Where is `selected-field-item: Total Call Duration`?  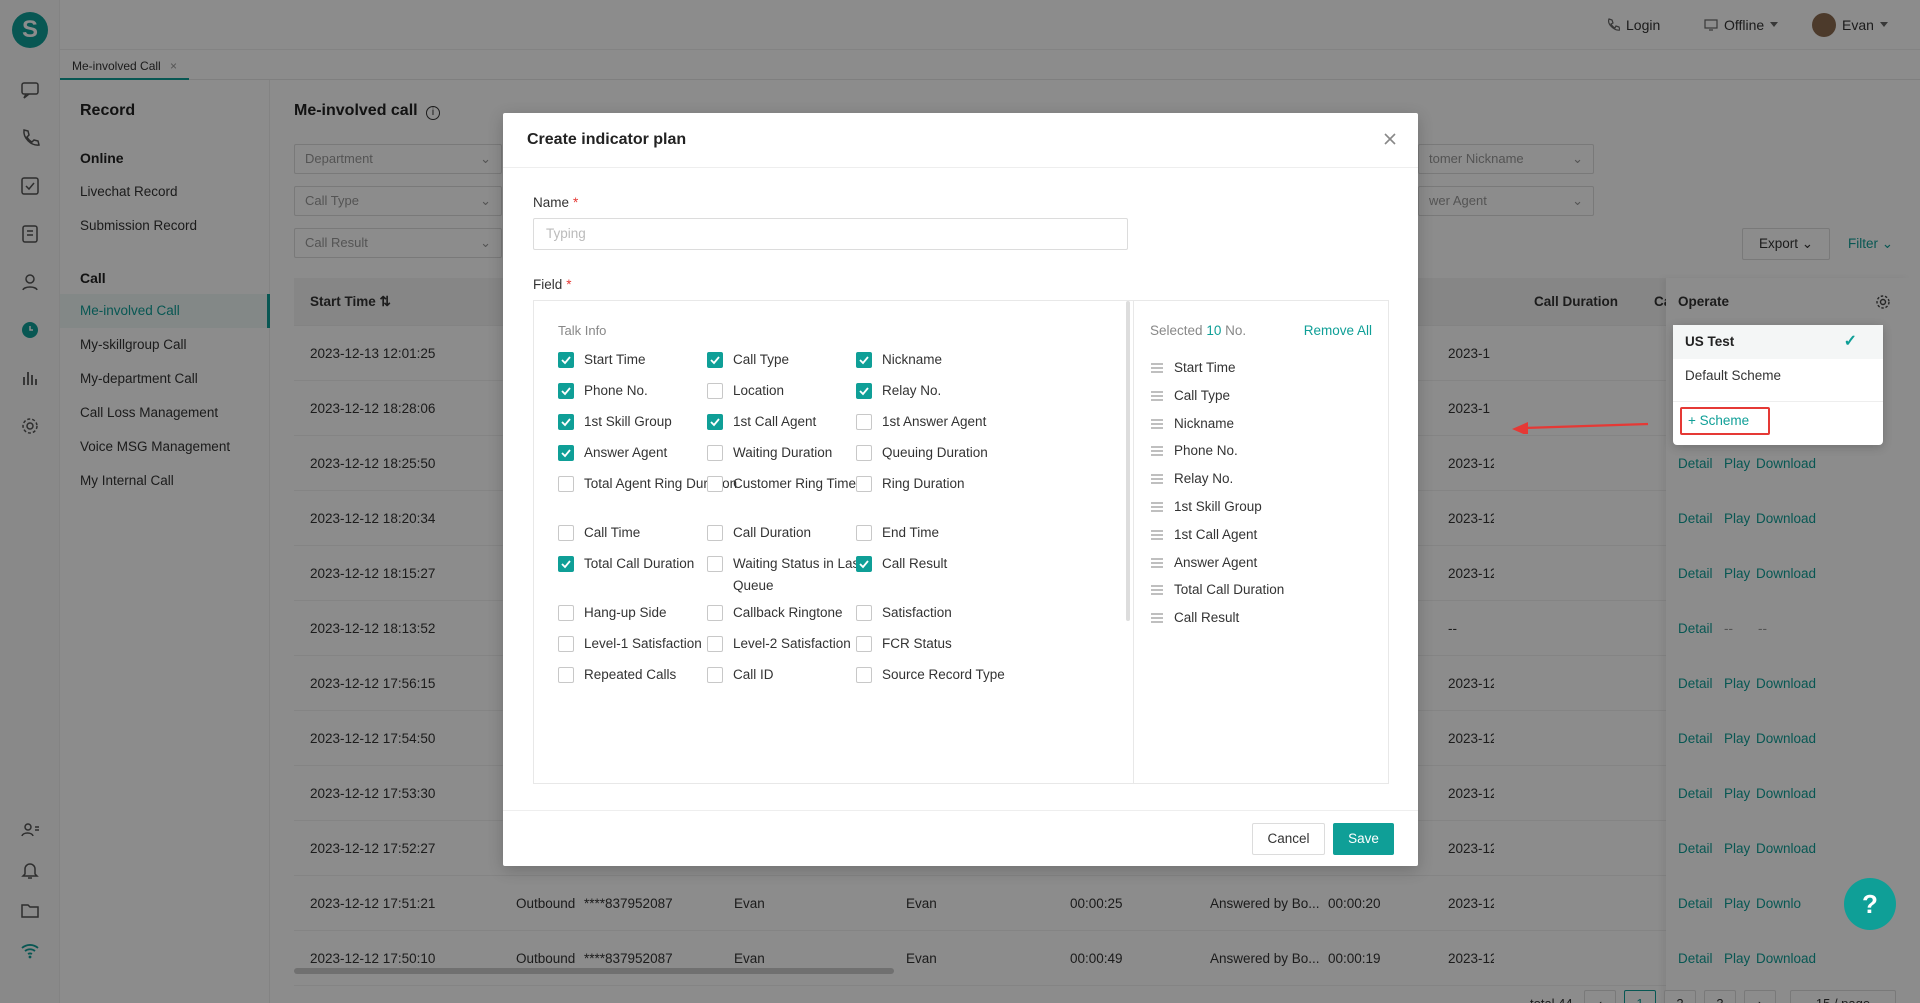 selected-field-item: Total Call Duration is located at coordinates (1217, 590).